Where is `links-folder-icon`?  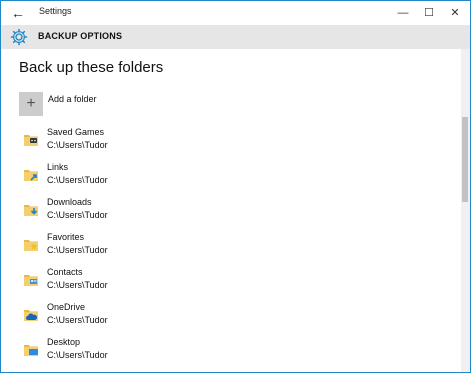
links-folder-icon is located at coordinates (31, 175).